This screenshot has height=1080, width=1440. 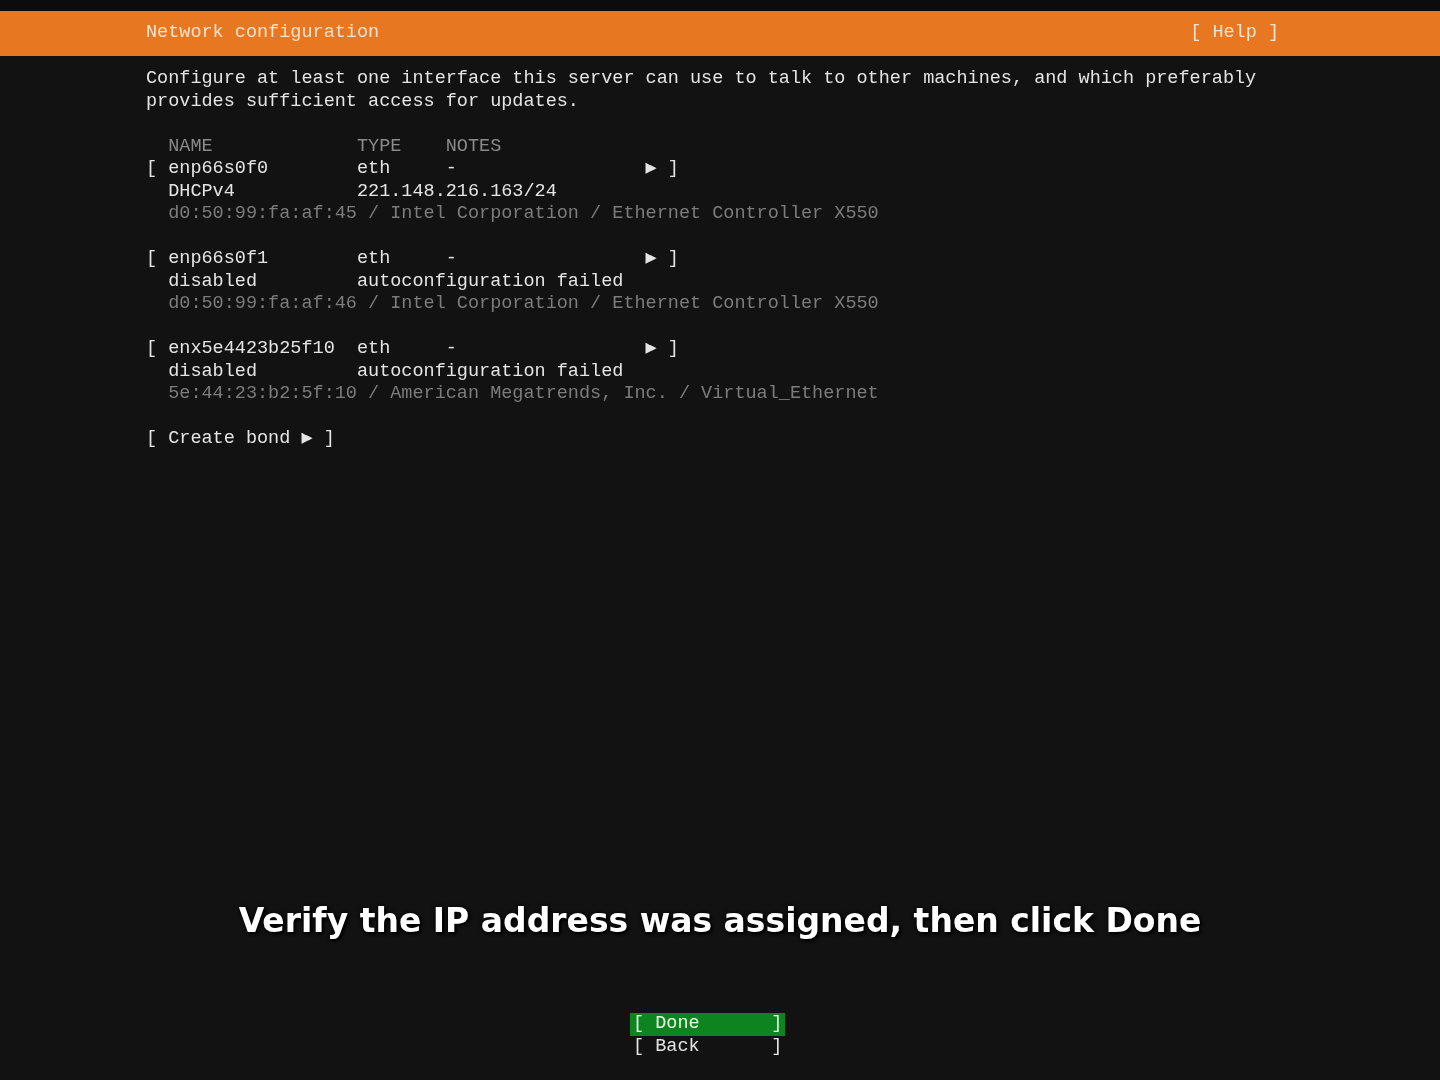 What do you see at coordinates (474, 146) in the screenshot?
I see `column-header: NOTES` at bounding box center [474, 146].